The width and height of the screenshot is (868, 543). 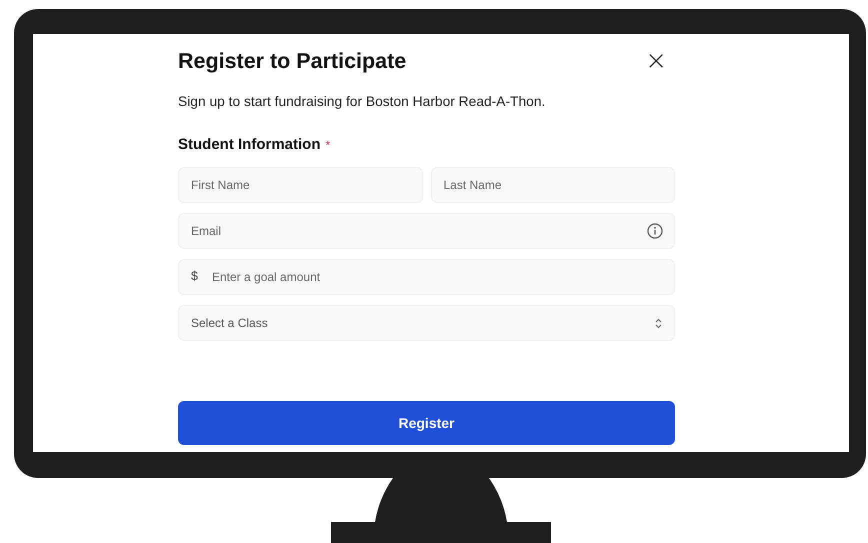 I want to click on info-icon, so click(x=655, y=231).